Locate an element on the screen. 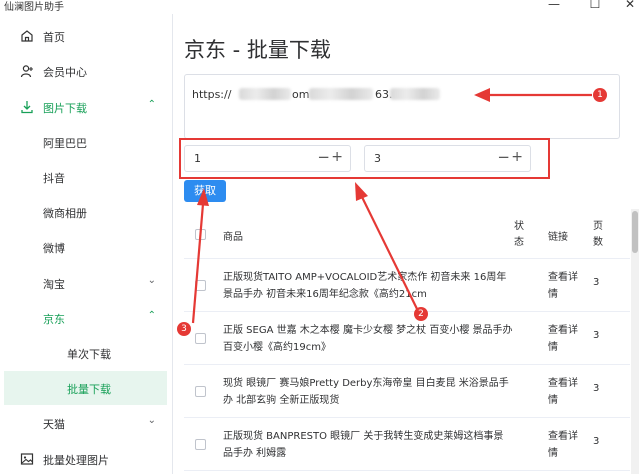 The width and height of the screenshot is (640, 474). sidebar-item-alibaba: 阿里巴巴 is located at coordinates (86, 142).